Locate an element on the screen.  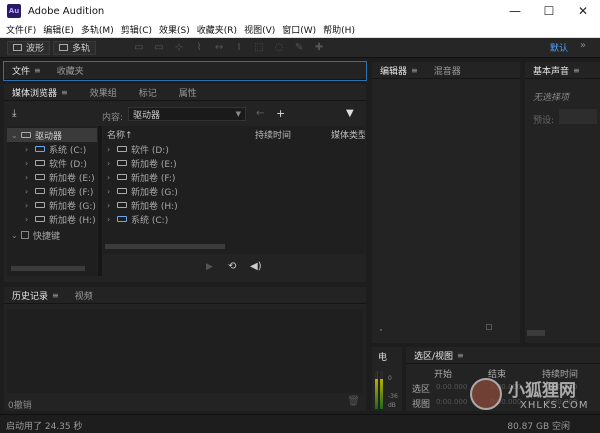
tree-item: › 软件 (D:) is located at coordinates (56, 163).